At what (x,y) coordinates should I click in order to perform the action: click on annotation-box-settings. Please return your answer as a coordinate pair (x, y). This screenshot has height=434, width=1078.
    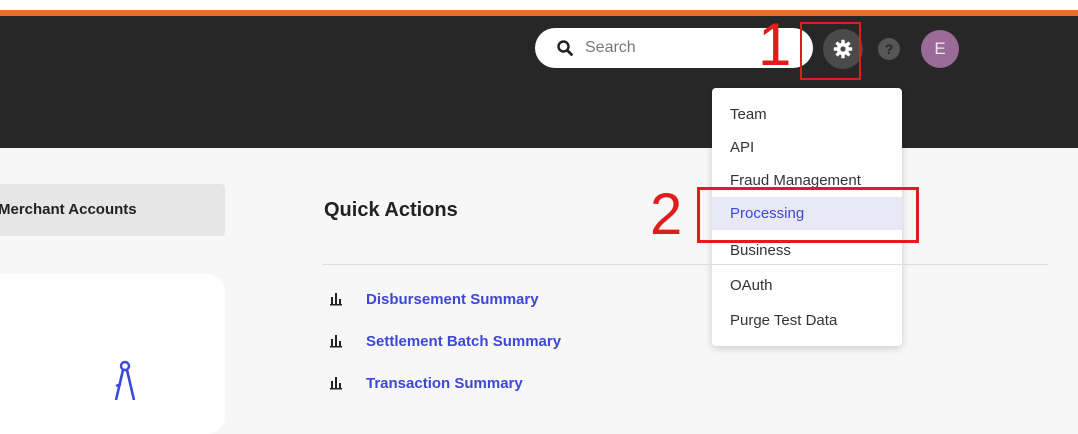
    Looking at the image, I should click on (830, 51).